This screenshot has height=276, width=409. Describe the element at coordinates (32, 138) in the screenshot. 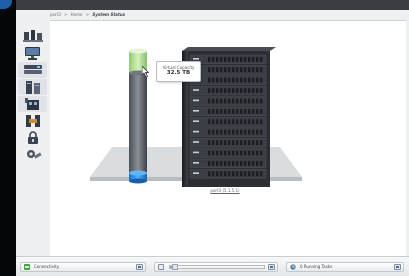

I see `sidebar-item-security` at that location.